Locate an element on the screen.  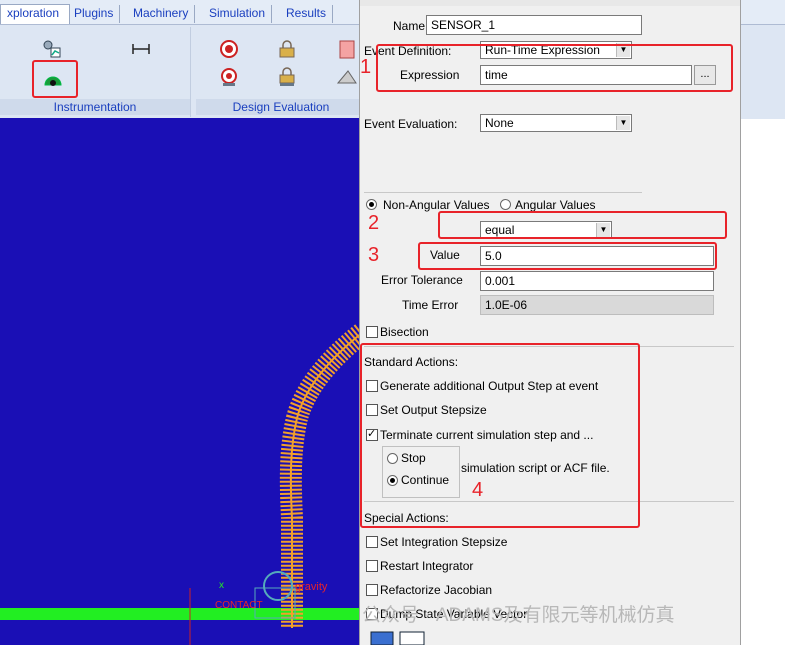
angular-radio is located at coordinates (505, 204).